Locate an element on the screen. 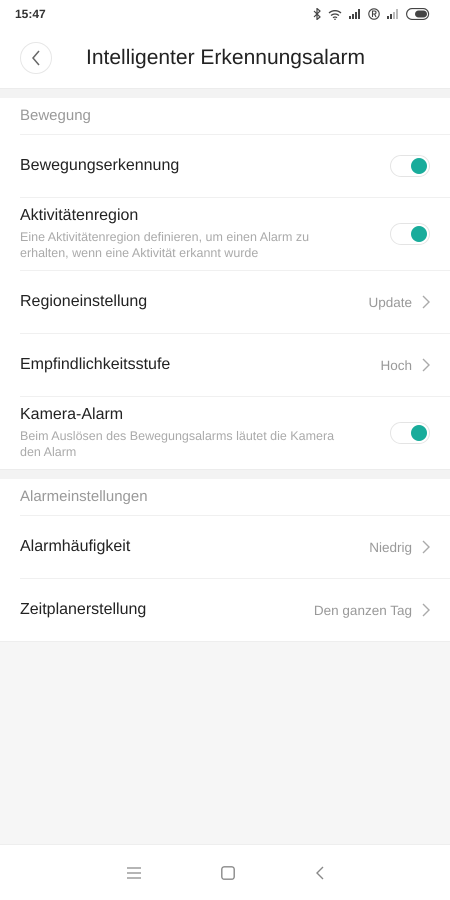  row-label: Bewegungserkennung is located at coordinates (100, 166).